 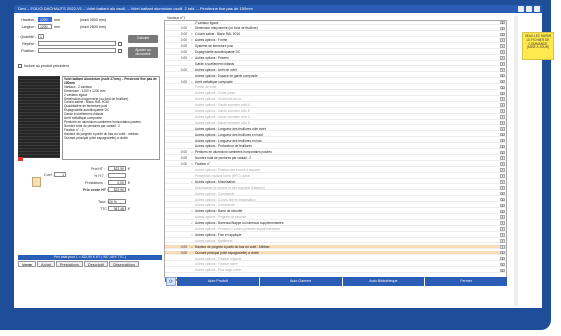 What do you see at coordinates (69, 264) in the screenshot?
I see `tab-prestations: Prestations` at bounding box center [69, 264].